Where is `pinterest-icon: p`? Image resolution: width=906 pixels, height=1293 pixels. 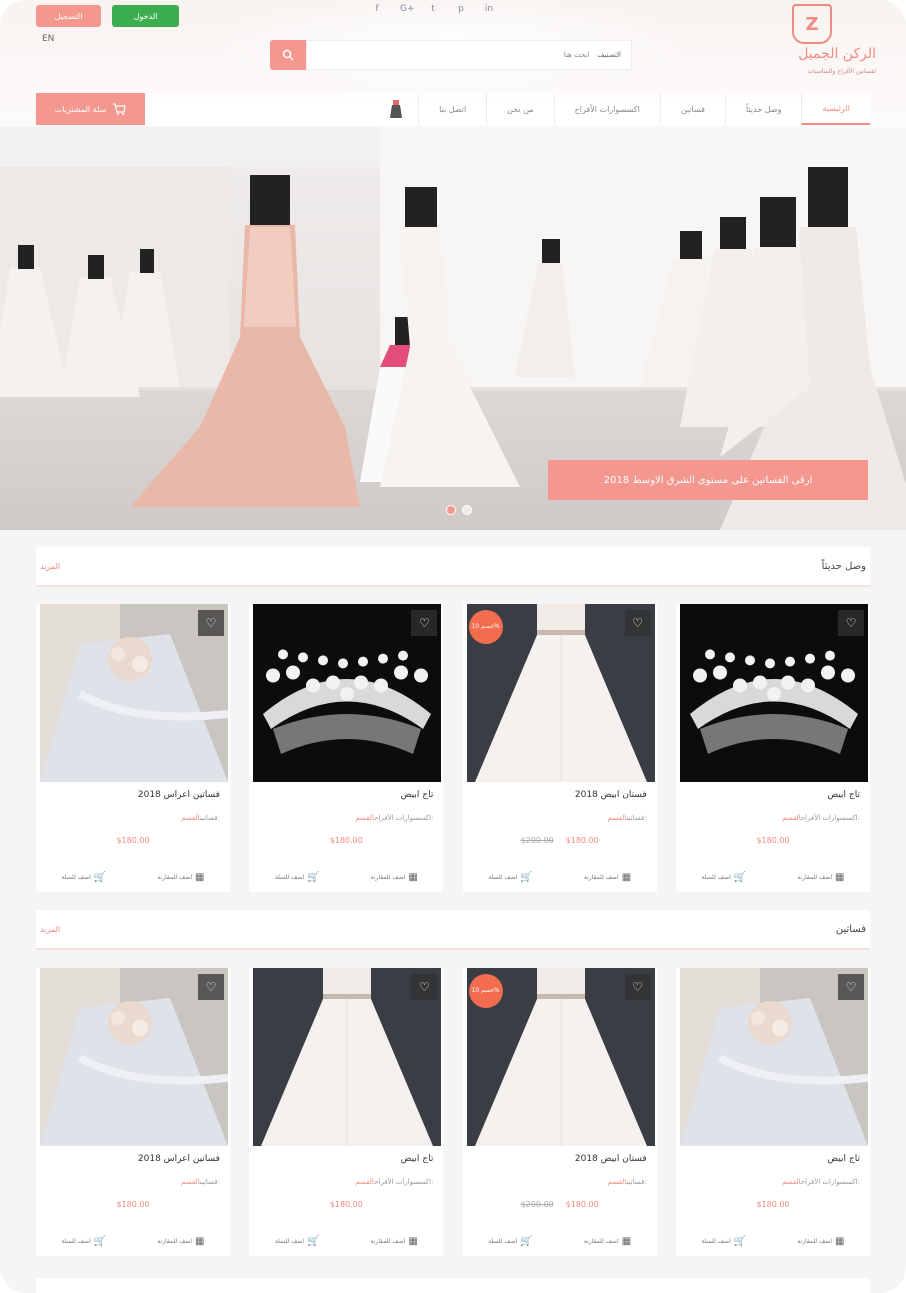
pinterest-icon: p is located at coordinates (461, 9).